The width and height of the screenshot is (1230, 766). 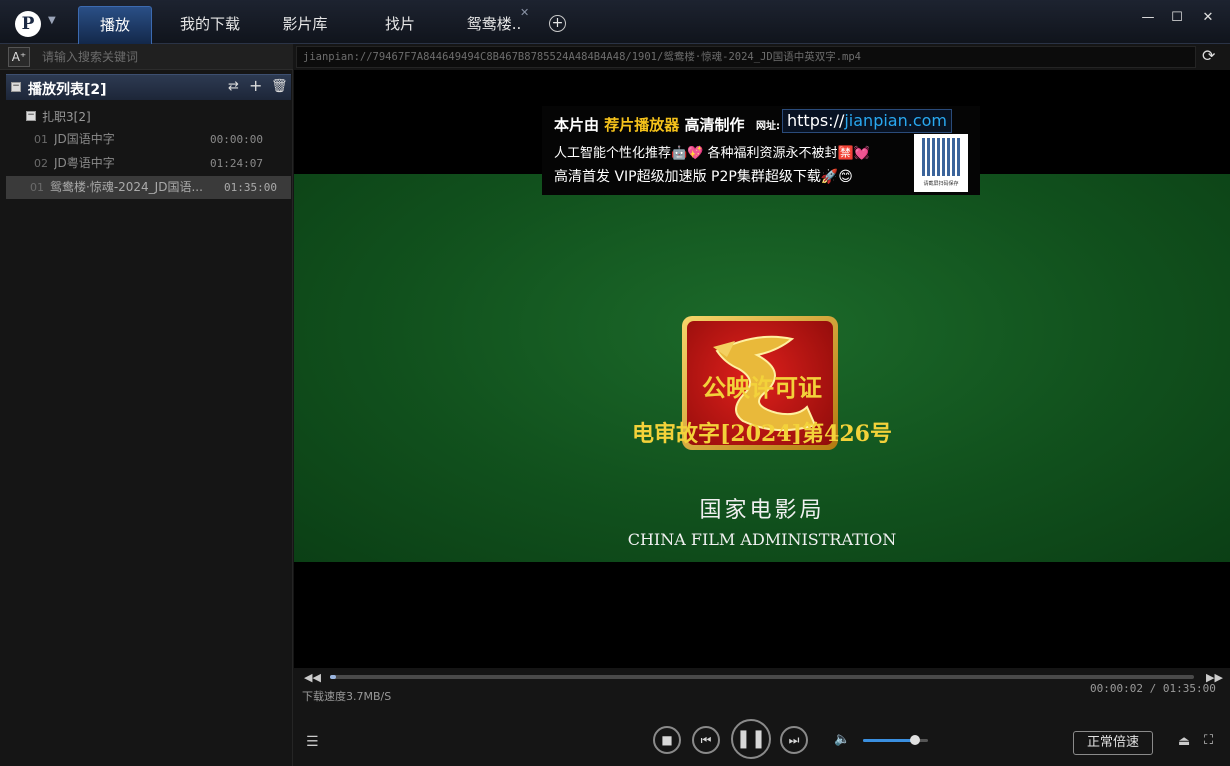 I want to click on authority-cn: 国家电影局, so click(x=762, y=510).